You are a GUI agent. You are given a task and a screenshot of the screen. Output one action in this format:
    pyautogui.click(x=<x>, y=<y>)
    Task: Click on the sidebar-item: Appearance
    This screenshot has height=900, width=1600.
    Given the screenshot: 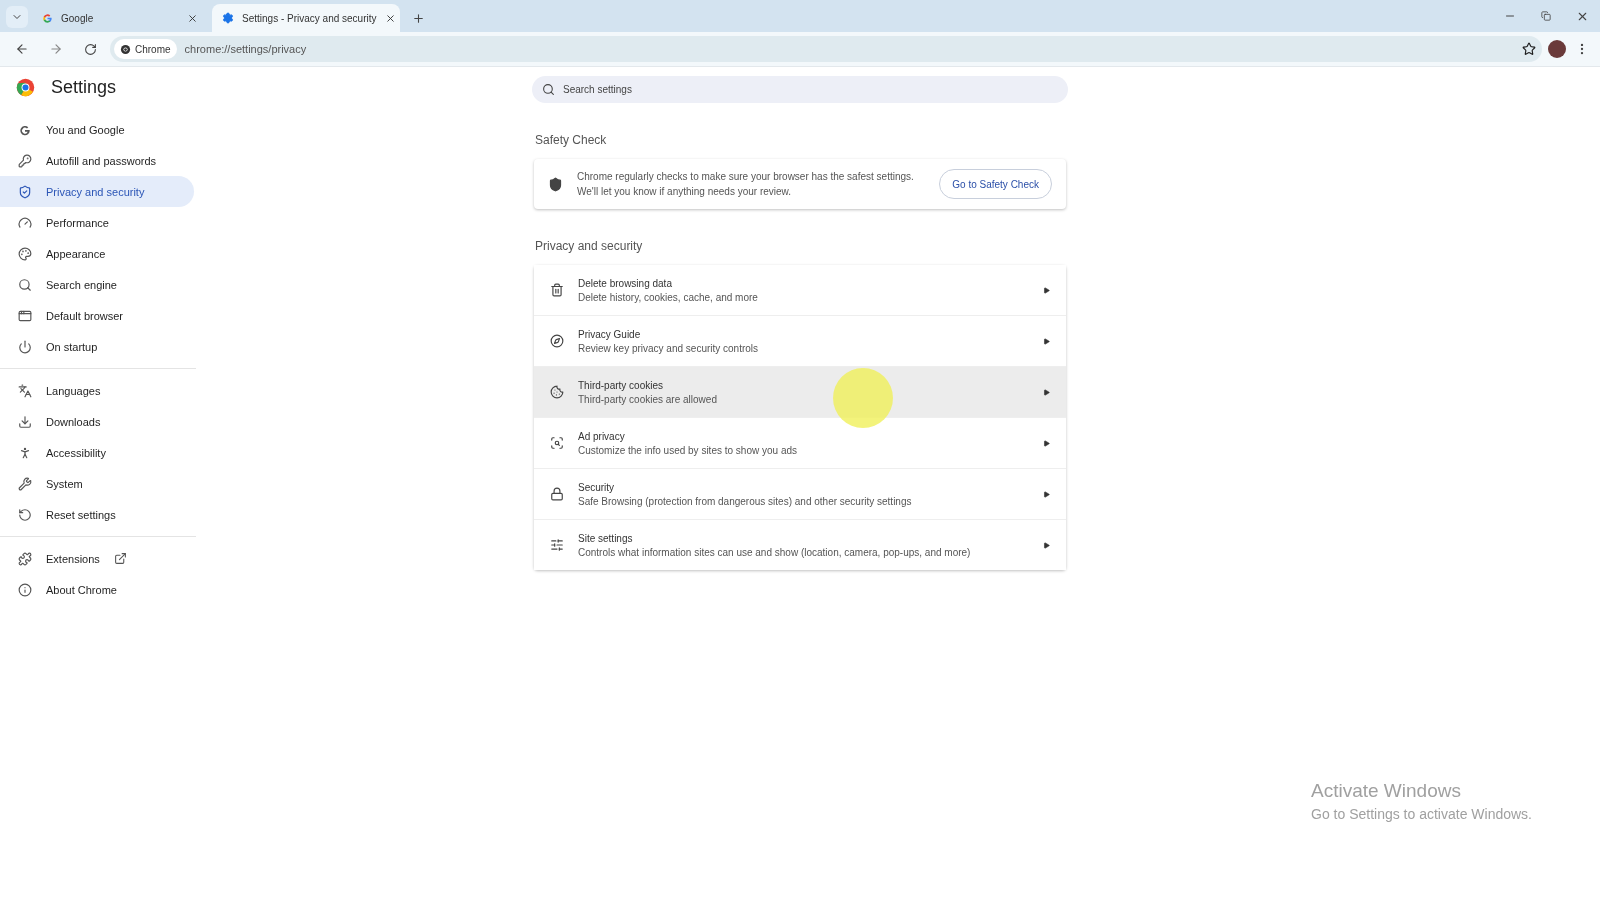 What is the action you would take?
    pyautogui.click(x=97, y=253)
    